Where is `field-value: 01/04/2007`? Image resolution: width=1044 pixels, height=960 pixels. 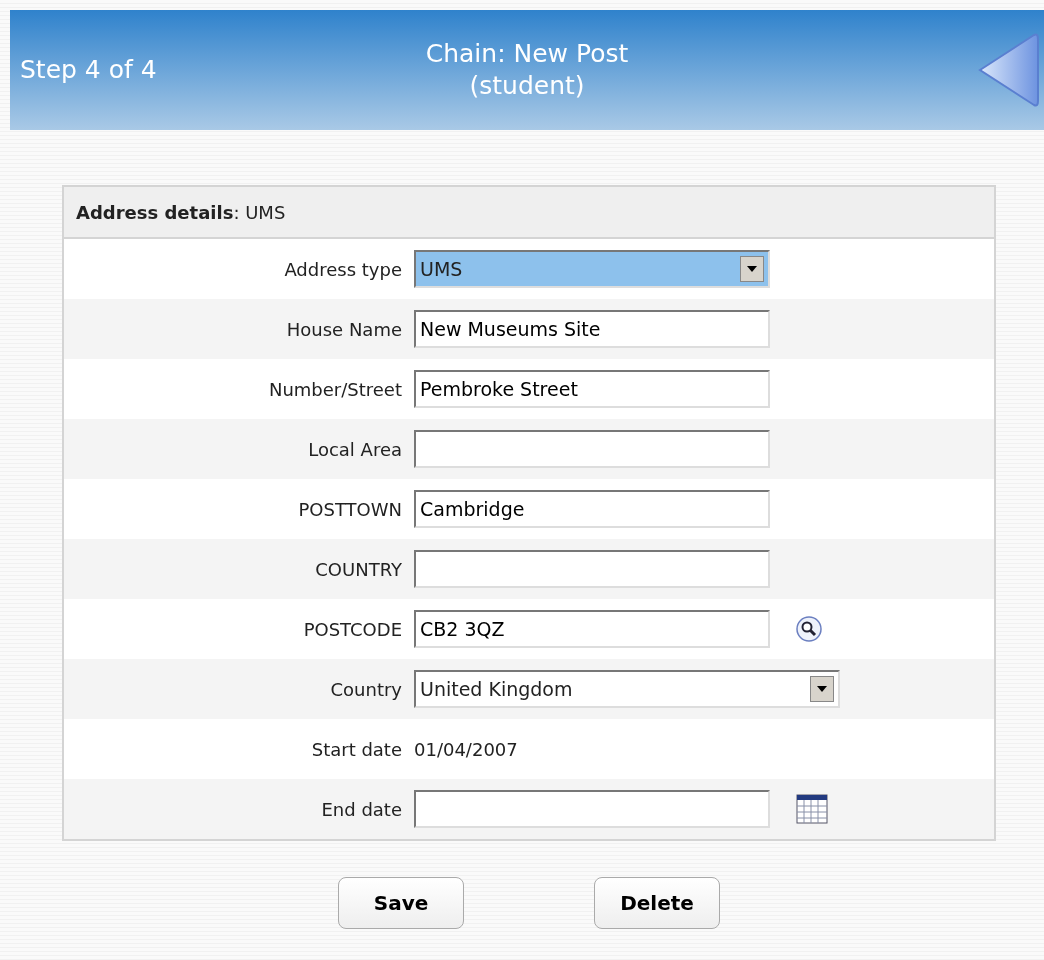
field-value: 01/04/2007 is located at coordinates (466, 749).